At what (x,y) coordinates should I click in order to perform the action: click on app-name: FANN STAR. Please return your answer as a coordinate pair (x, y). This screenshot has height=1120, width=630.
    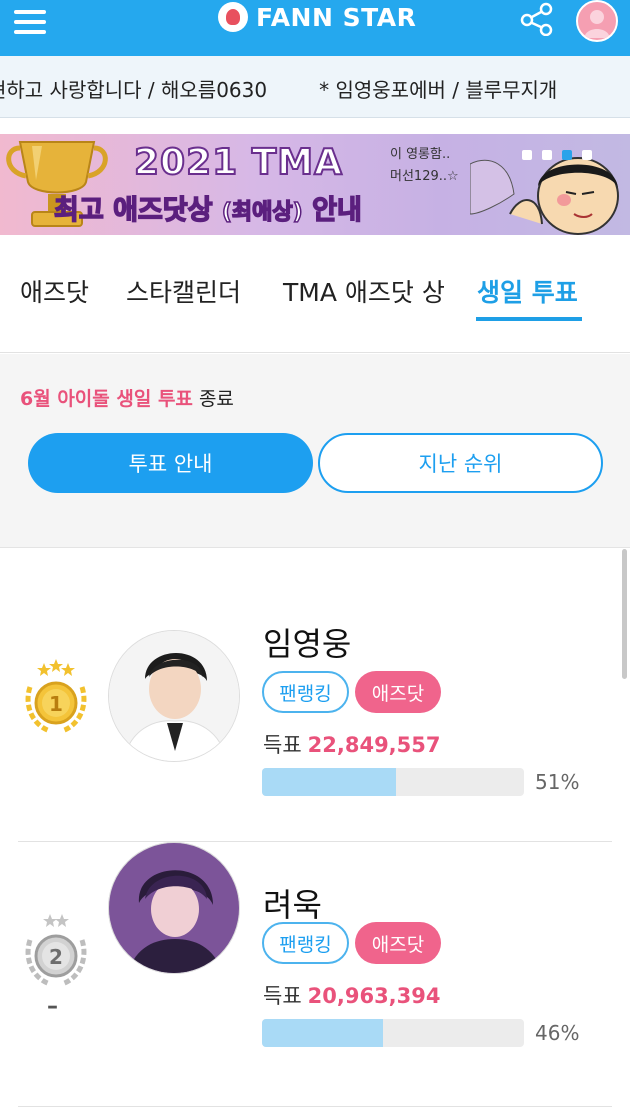
    Looking at the image, I should click on (336, 17).